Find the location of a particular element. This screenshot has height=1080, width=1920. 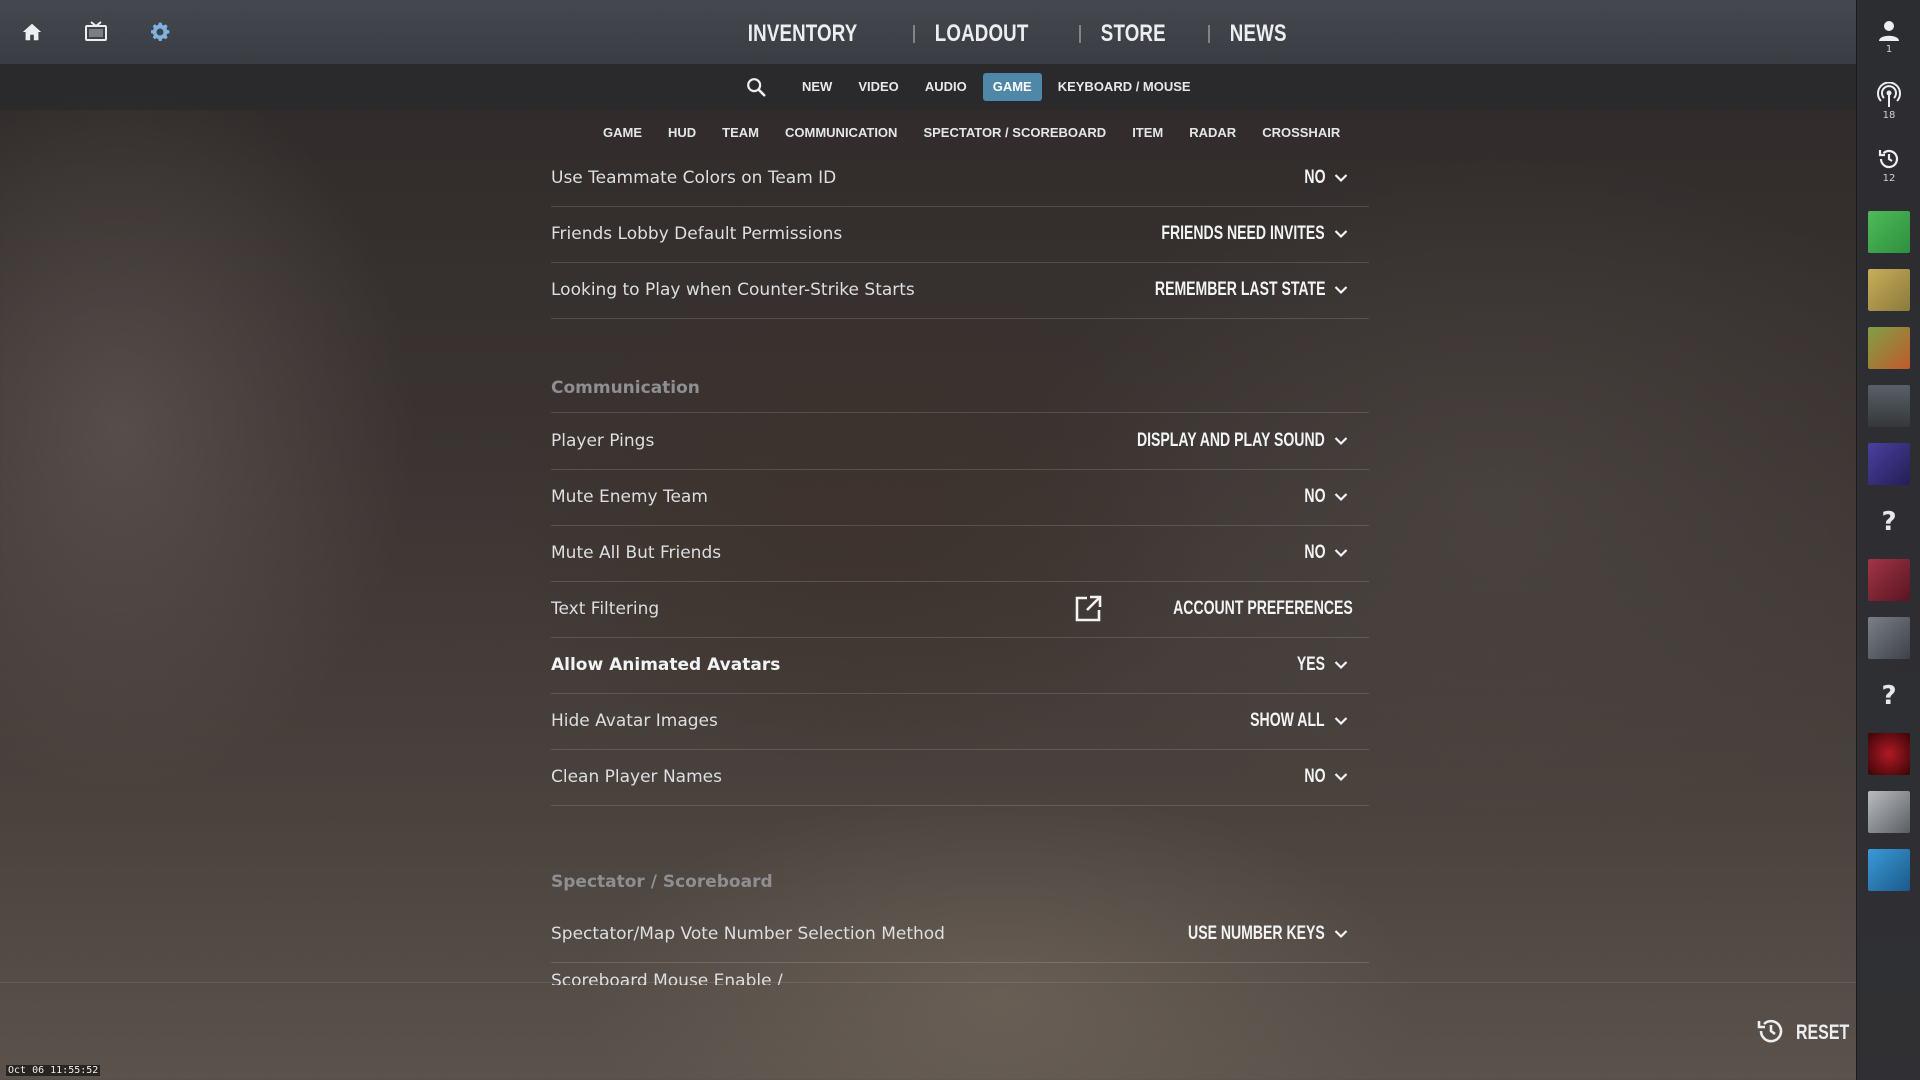

history-icon is located at coordinates (1888, 158).